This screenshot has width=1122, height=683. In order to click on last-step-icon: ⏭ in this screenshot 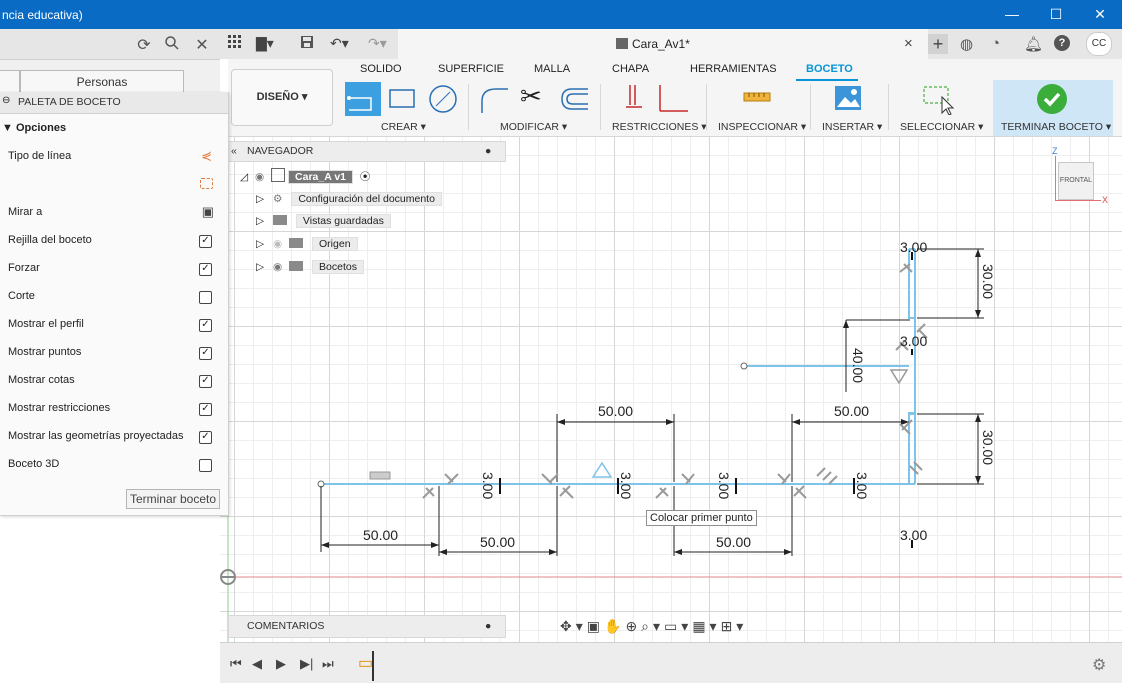, I will do `click(328, 664)`.